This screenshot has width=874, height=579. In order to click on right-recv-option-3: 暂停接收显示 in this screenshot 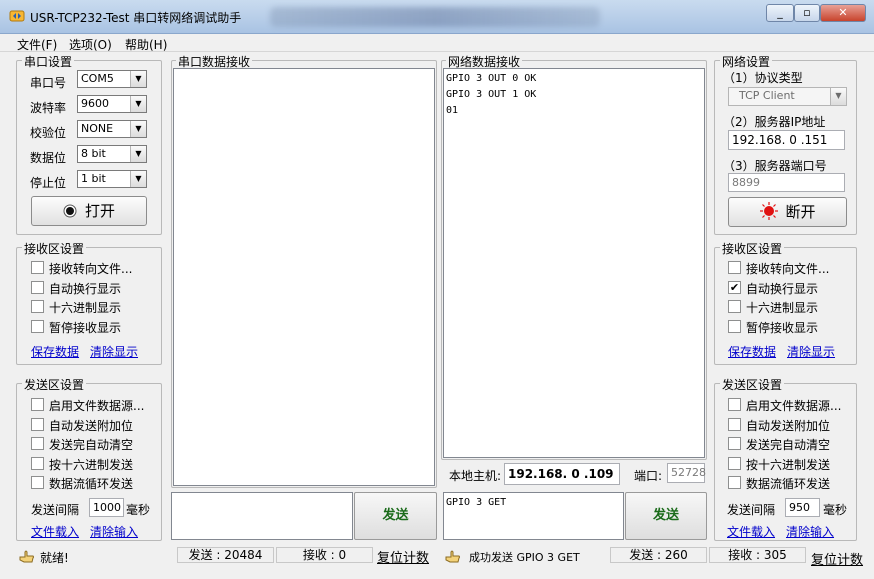, I will do `click(793, 327)`.